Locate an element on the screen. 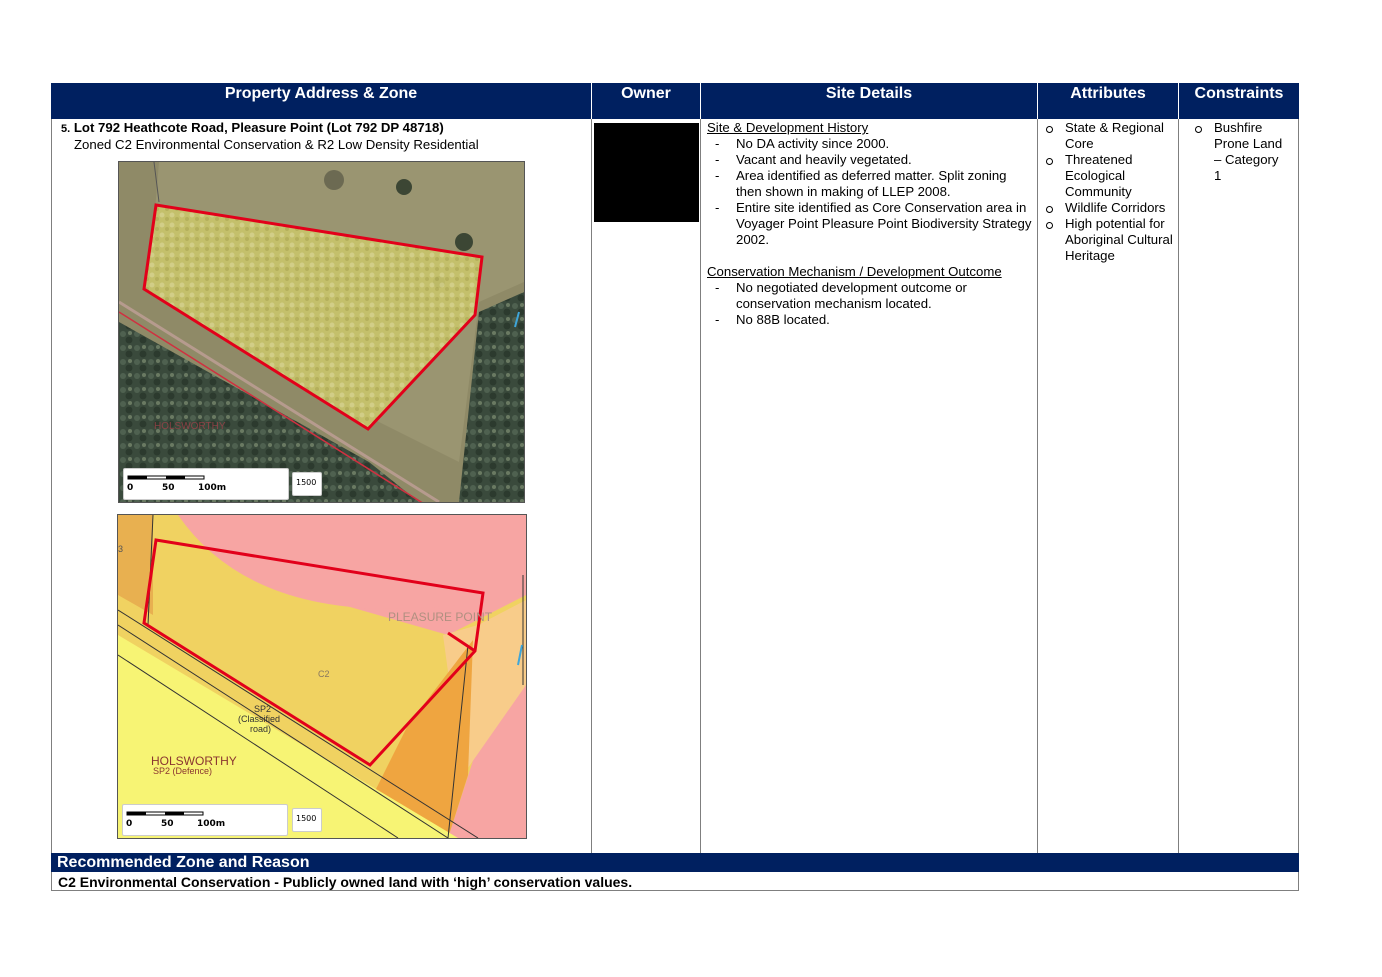 The height and width of the screenshot is (977, 1382). zoning-zone-label: C2 is located at coordinates (324, 674).